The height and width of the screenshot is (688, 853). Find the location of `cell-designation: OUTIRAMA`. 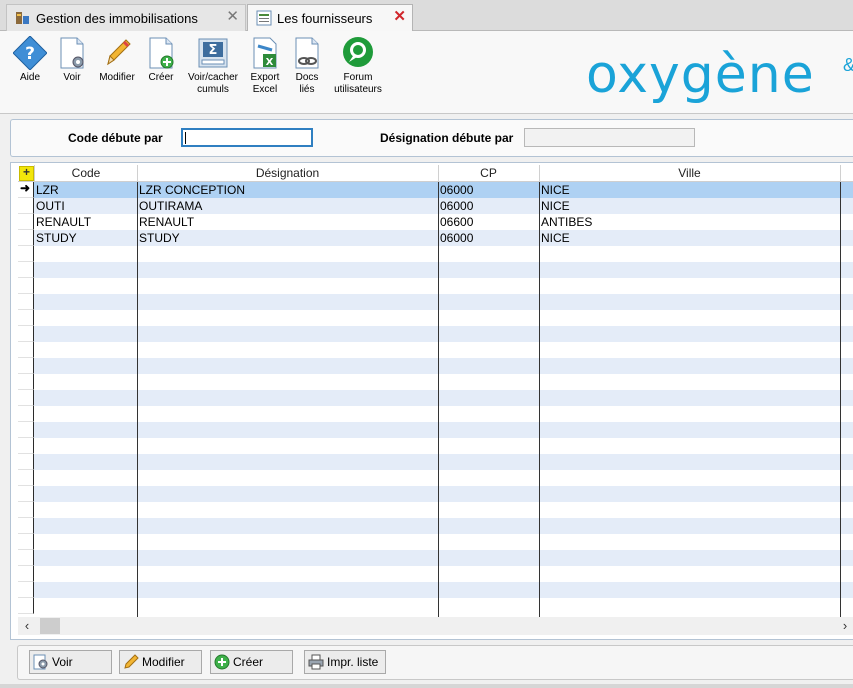

cell-designation: OUTIRAMA is located at coordinates (288, 206).